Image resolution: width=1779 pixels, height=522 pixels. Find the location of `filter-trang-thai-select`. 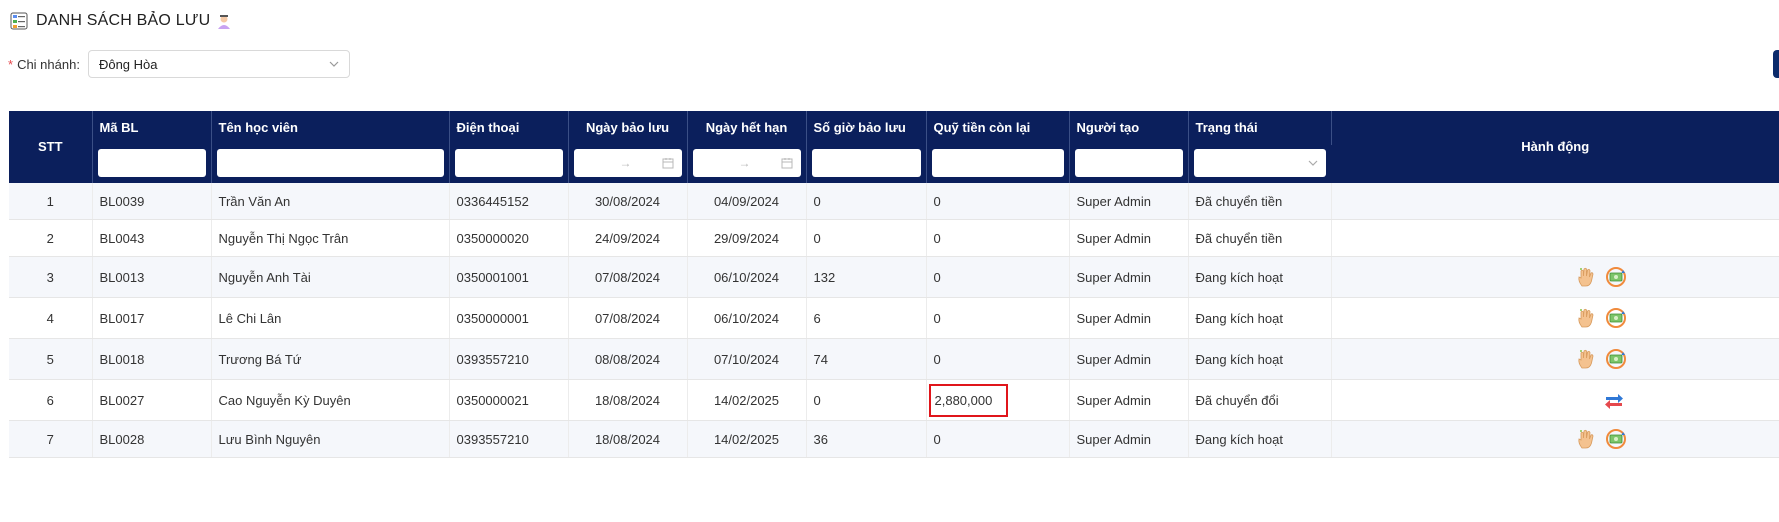

filter-trang-thai-select is located at coordinates (1259, 163).